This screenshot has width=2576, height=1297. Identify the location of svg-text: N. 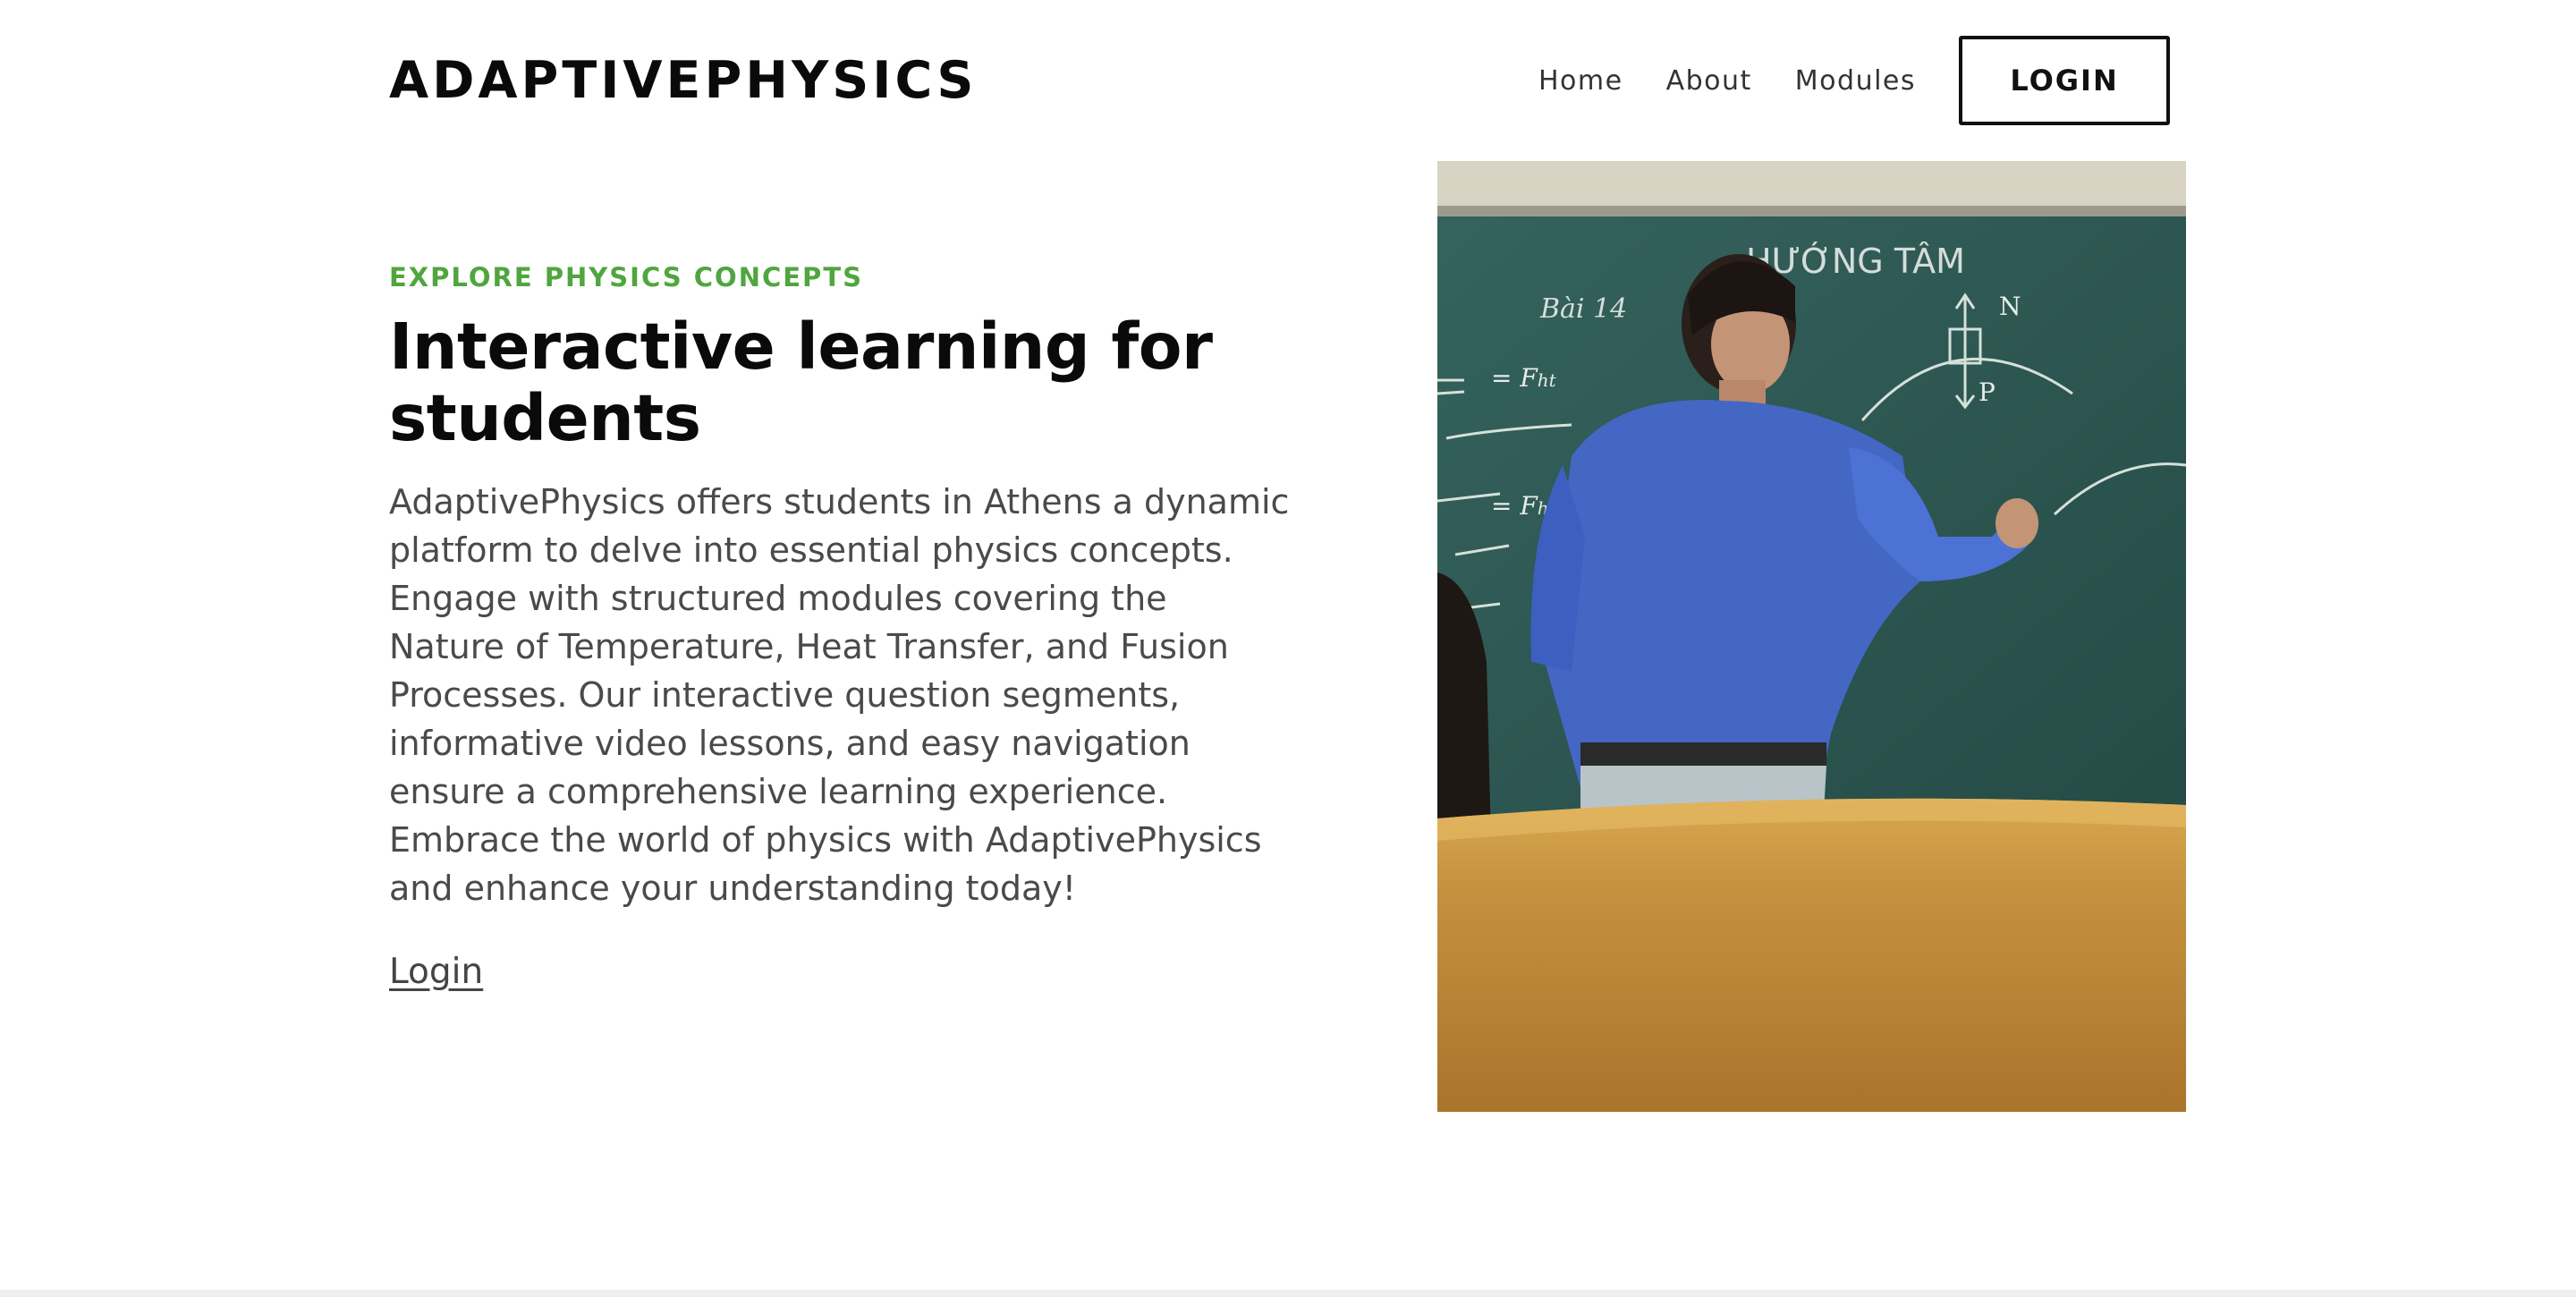
(2010, 306).